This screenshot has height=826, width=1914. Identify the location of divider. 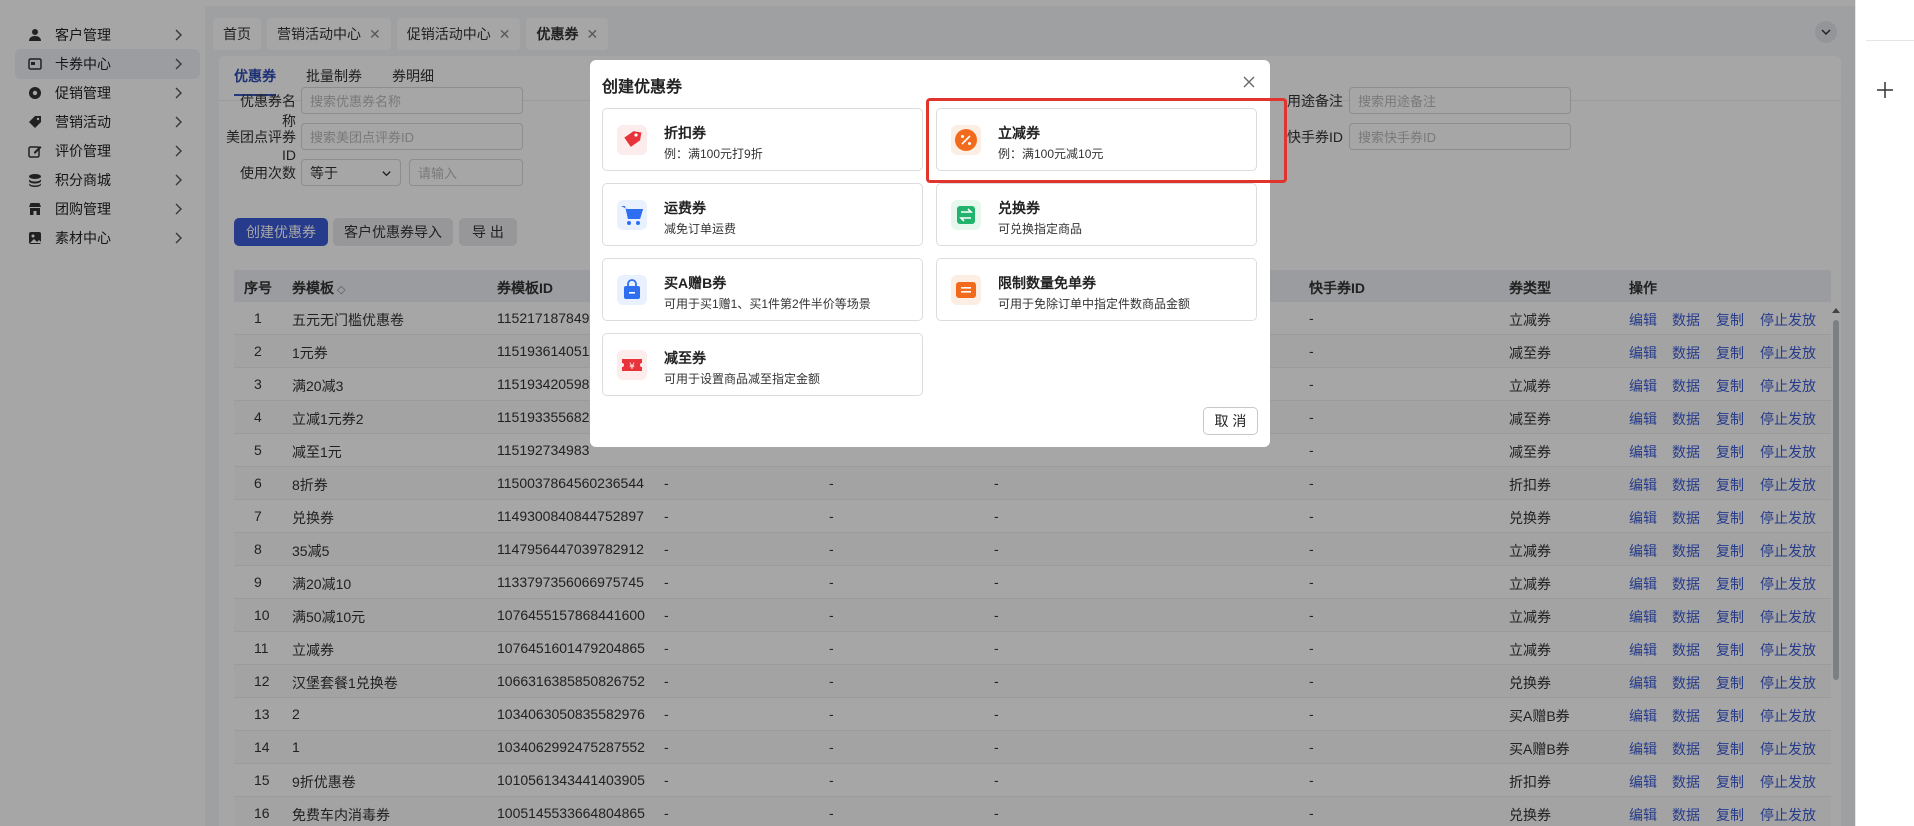
(1890, 40).